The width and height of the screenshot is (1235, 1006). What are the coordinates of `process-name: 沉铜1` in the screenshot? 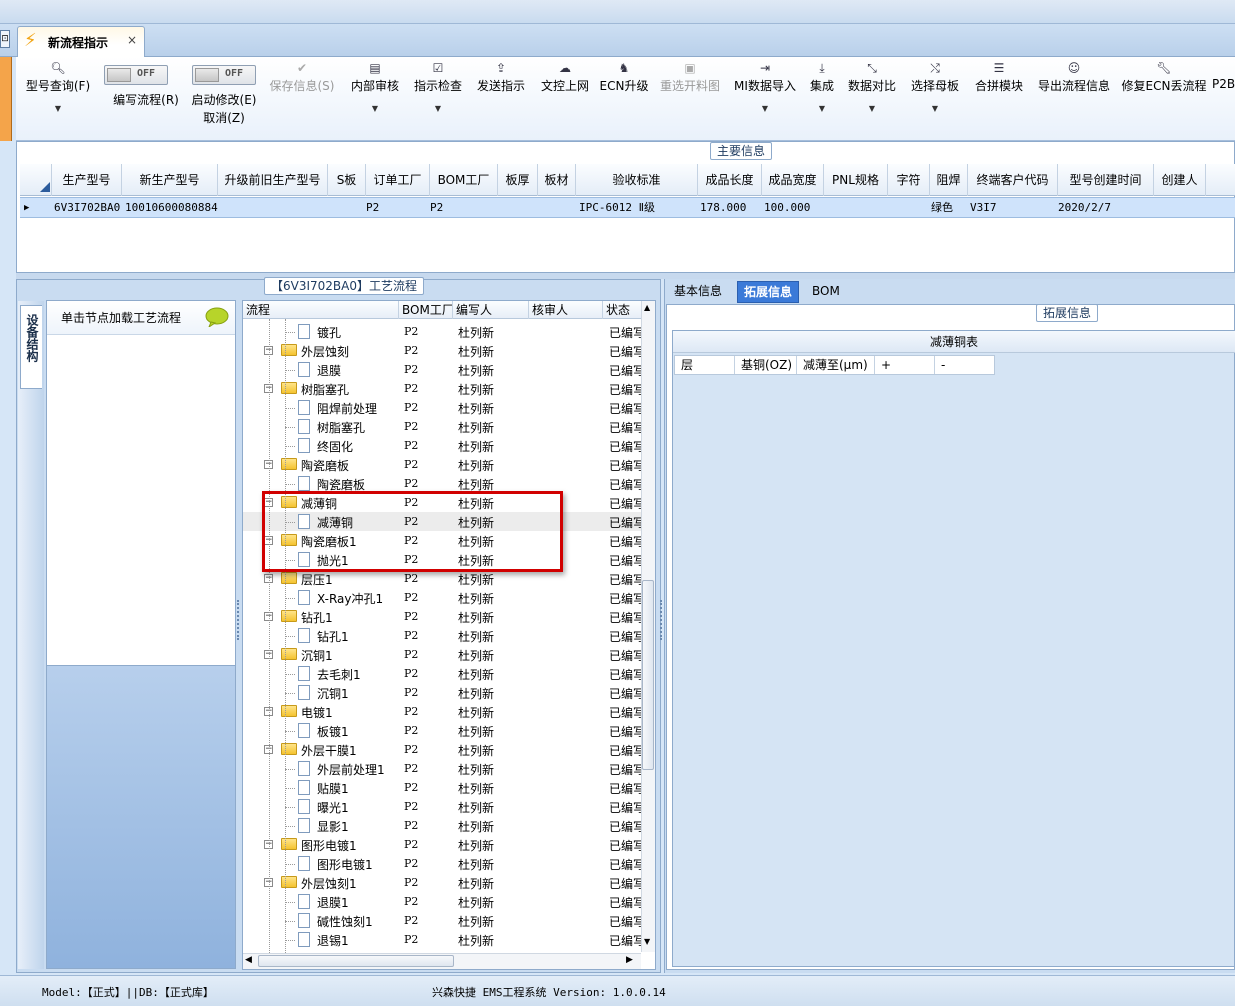 It's located at (317, 656).